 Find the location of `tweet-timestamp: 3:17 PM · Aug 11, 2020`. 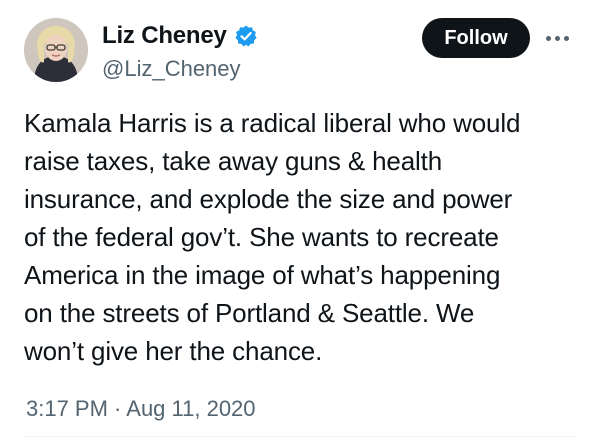

tweet-timestamp: 3:17 PM · Aug 11, 2020 is located at coordinates (141, 409).